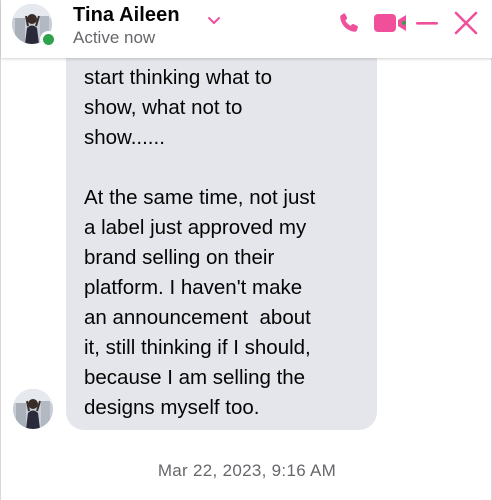  Describe the element at coordinates (246, 29) in the screenshot. I see `chat-header: Tina Aileen Active now` at that location.